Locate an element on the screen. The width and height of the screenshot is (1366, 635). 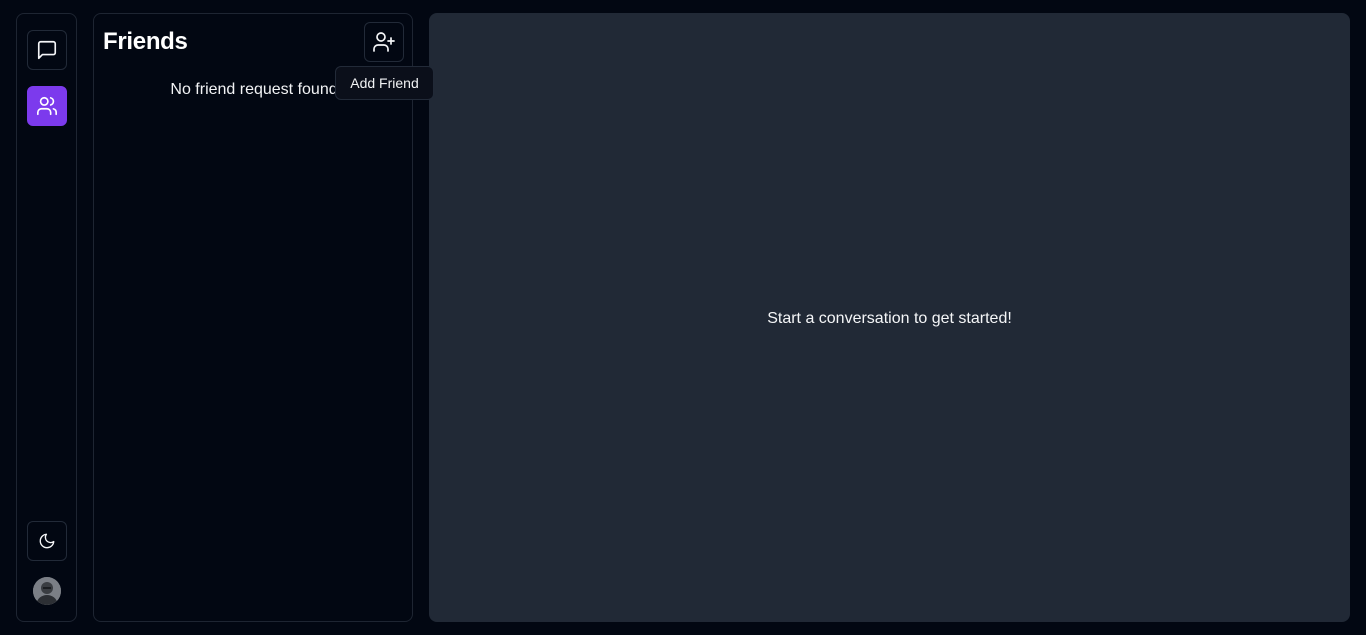
user-plus-icon is located at coordinates (384, 42).